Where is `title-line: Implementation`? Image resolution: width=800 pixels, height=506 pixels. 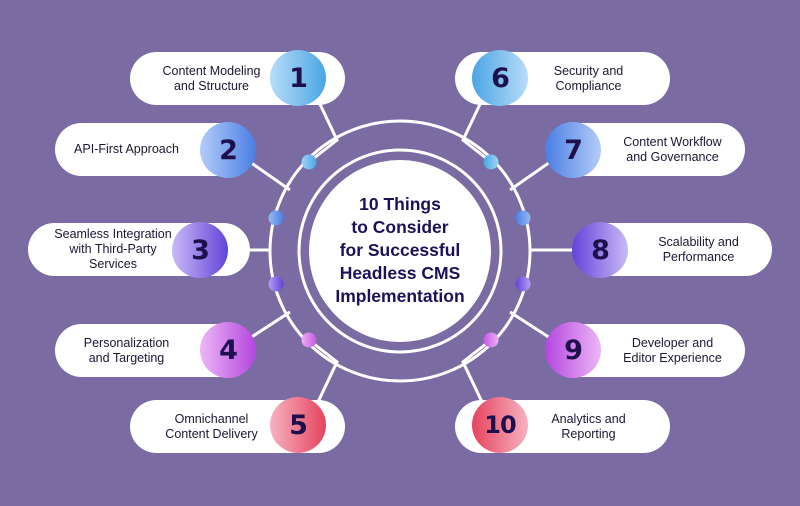
title-line: Implementation is located at coordinates (400, 295).